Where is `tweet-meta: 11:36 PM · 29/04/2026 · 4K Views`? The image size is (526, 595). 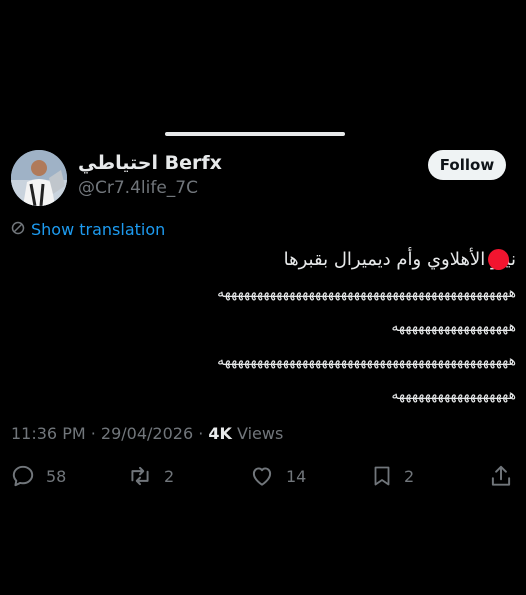
tweet-meta: 11:36 PM · 29/04/2026 · 4K Views is located at coordinates (147, 433).